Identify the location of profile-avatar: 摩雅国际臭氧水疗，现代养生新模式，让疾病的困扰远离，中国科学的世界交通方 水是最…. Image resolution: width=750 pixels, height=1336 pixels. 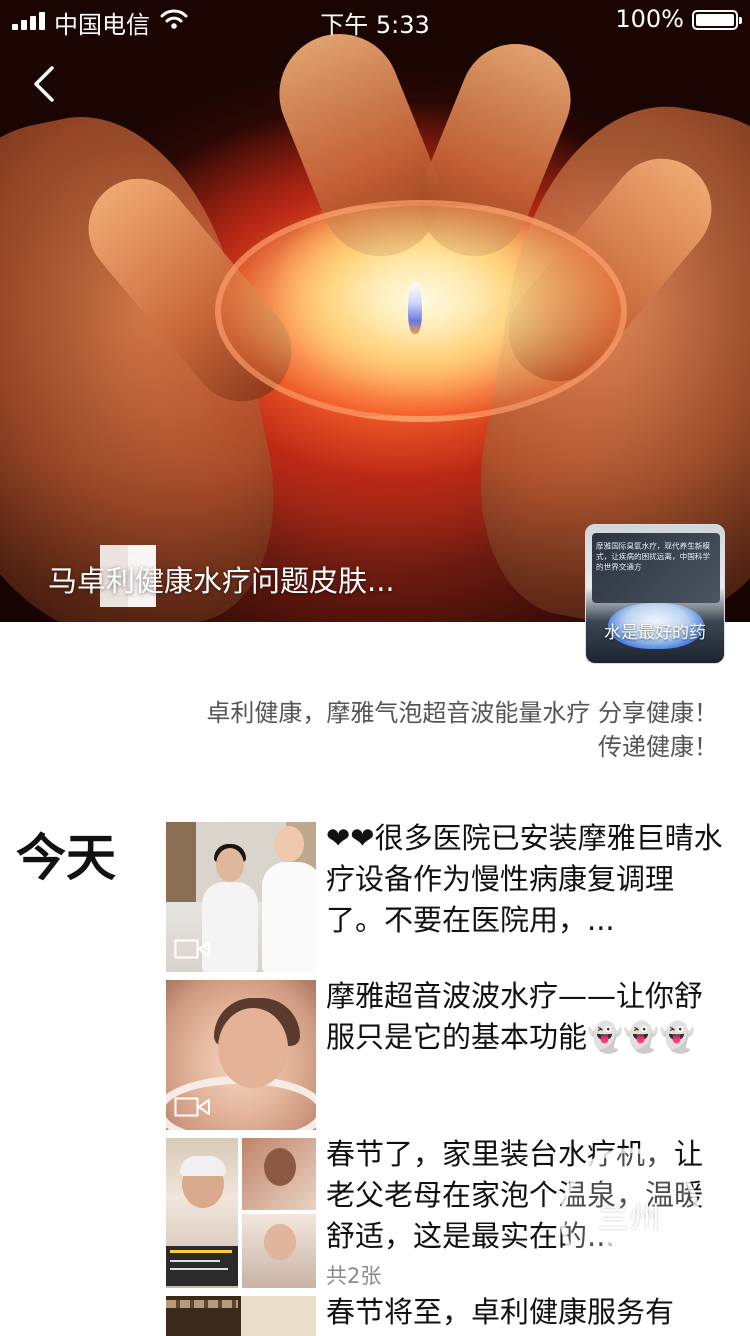
(655, 594).